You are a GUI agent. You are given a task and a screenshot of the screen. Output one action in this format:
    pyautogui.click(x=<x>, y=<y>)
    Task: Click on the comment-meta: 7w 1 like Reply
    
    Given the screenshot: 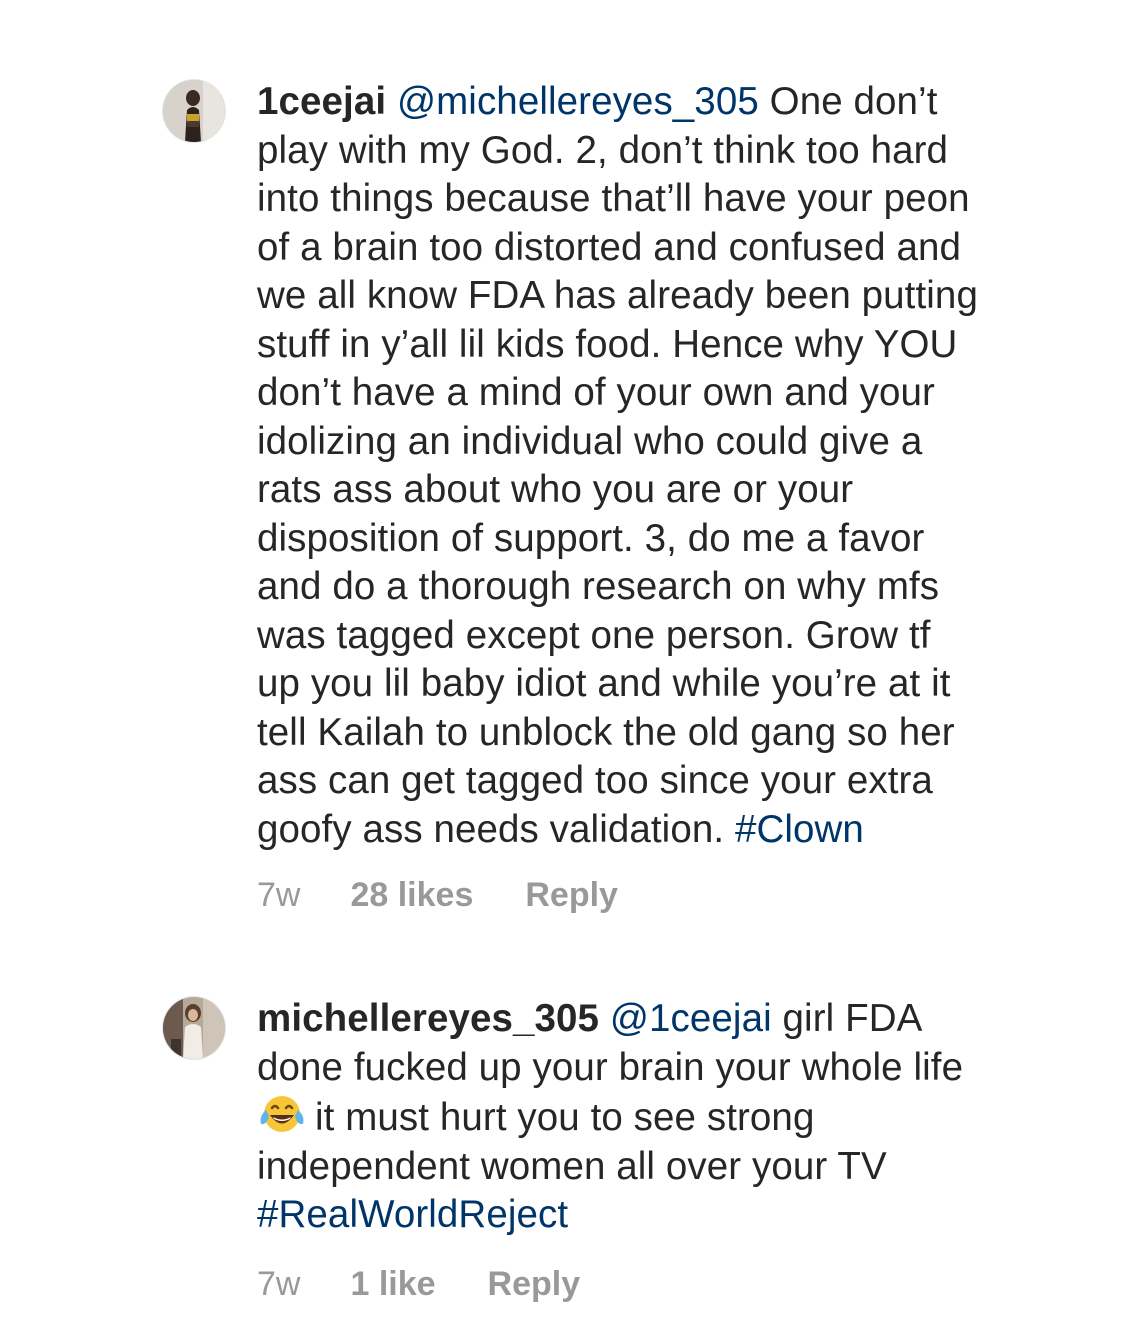 What is the action you would take?
    pyautogui.click(x=418, y=1284)
    